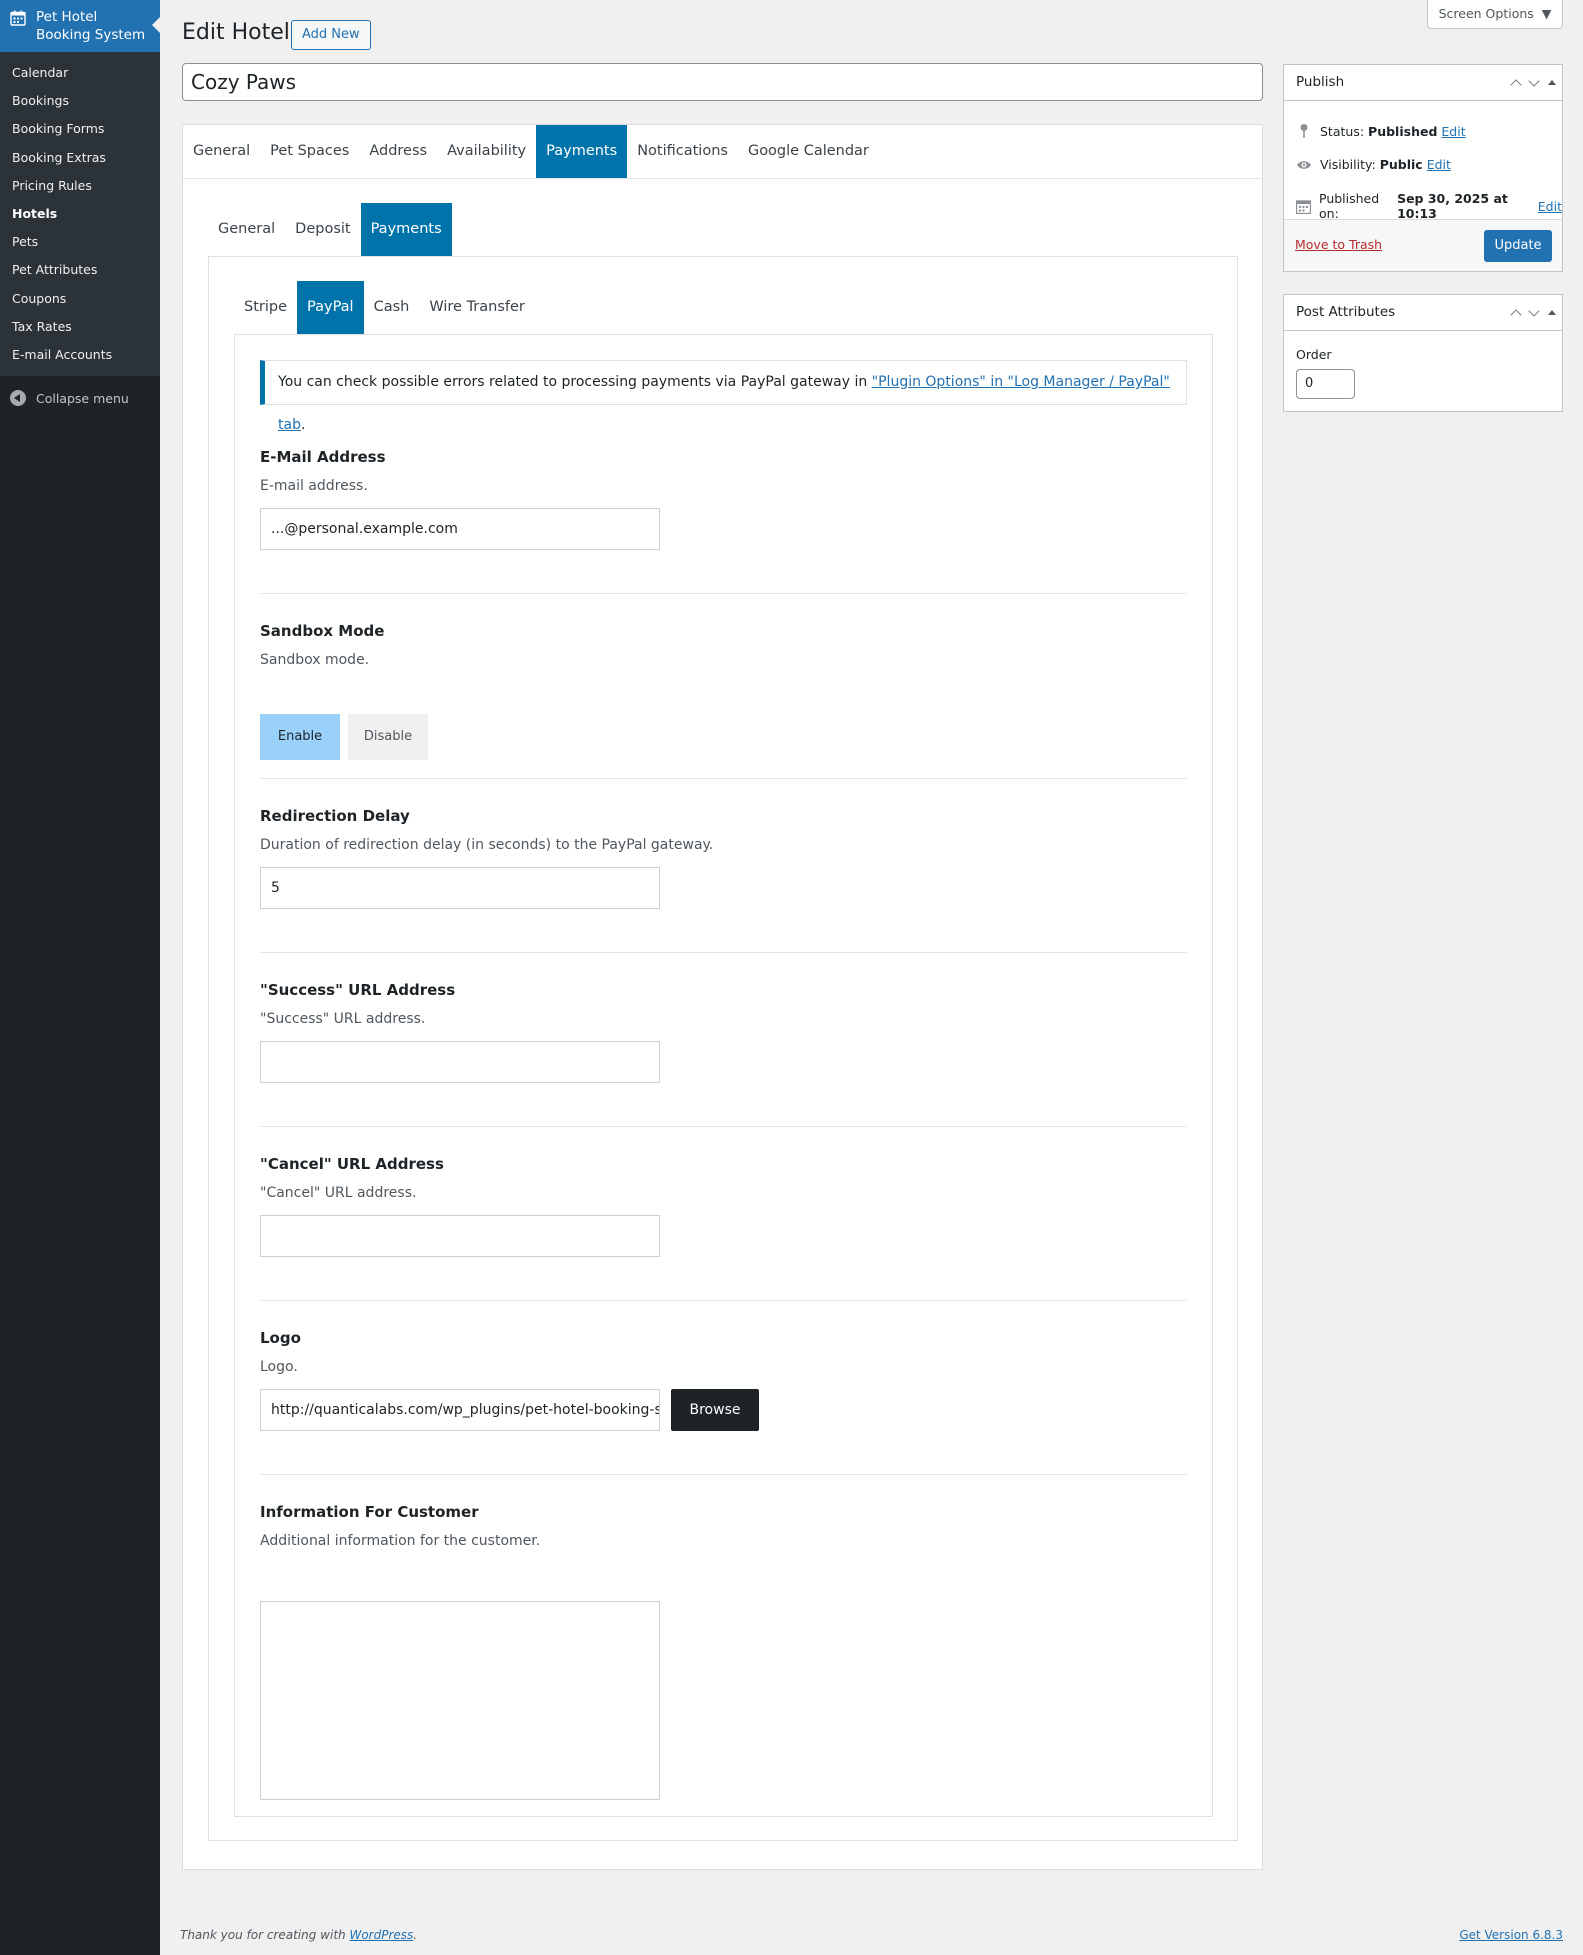 The image size is (1583, 1955). Describe the element at coordinates (398, 151) in the screenshot. I see `tab-address: Address` at that location.